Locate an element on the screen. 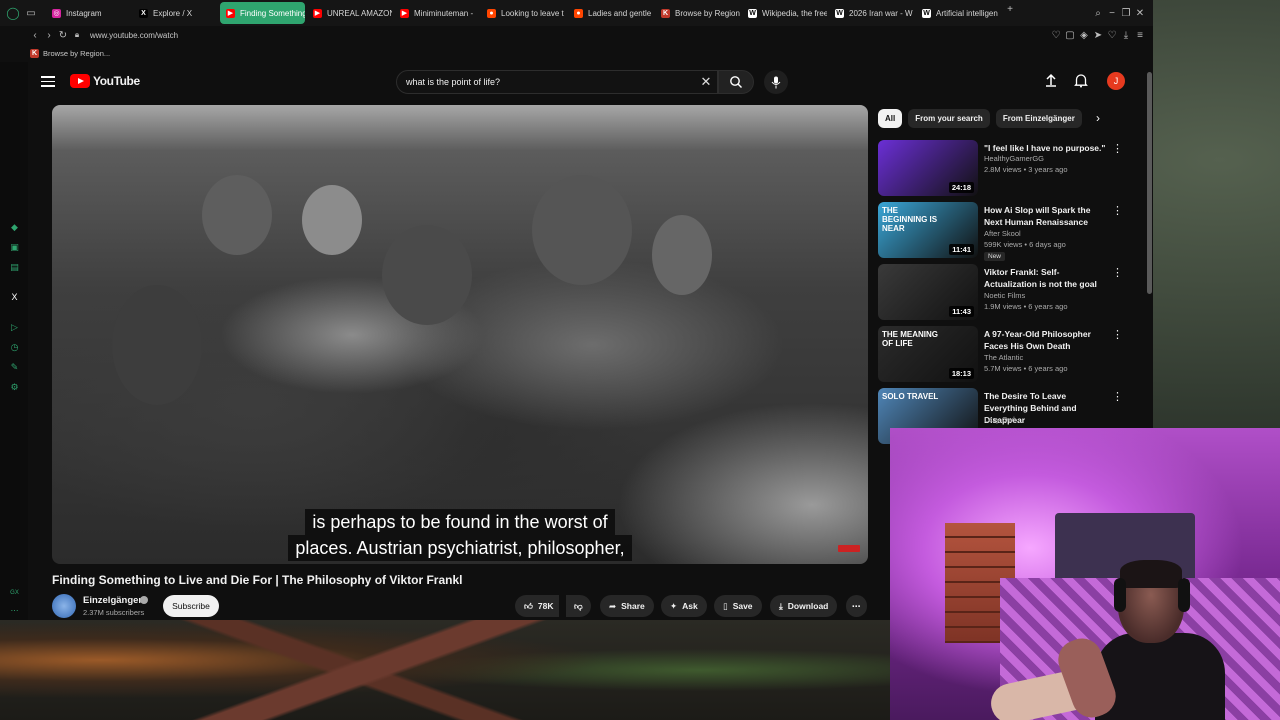 The width and height of the screenshot is (1280, 720). like-button: 👍︎ 78K is located at coordinates (537, 606).